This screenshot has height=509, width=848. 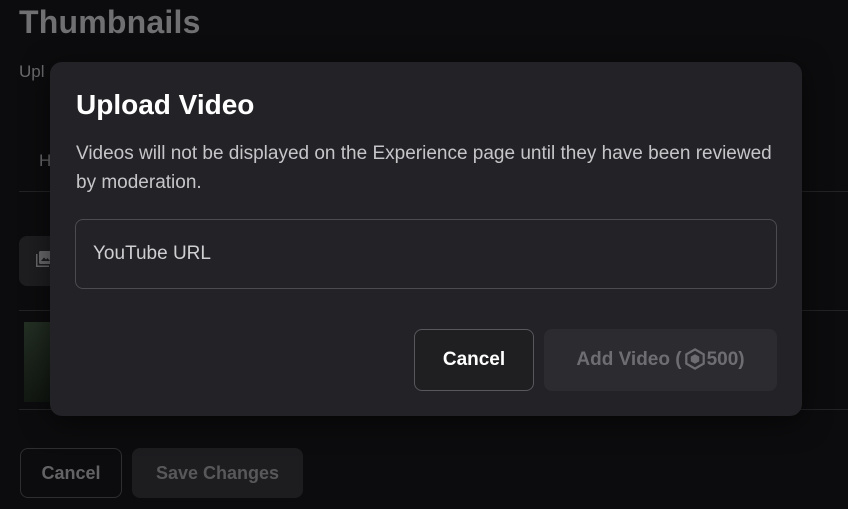 I want to click on page-subtitle: Upl, so click(x=32, y=71).